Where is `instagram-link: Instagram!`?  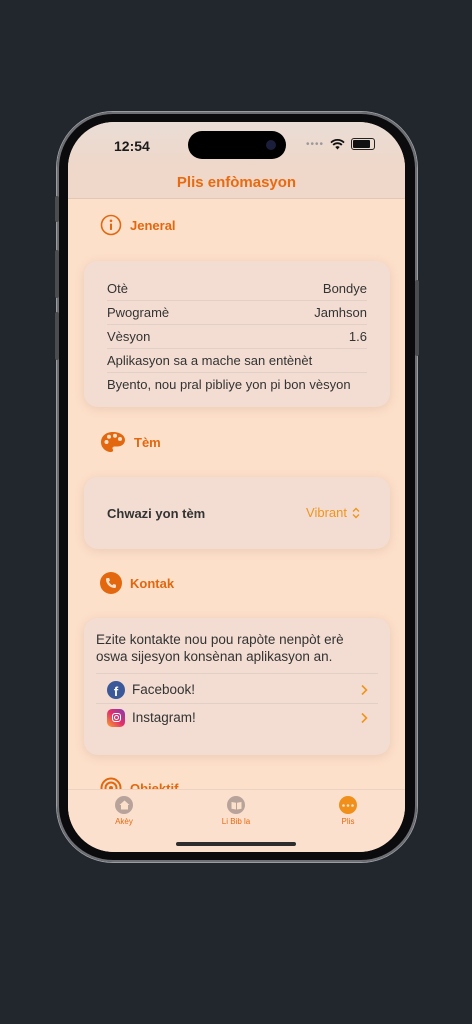
instagram-link: Instagram! is located at coordinates (237, 717).